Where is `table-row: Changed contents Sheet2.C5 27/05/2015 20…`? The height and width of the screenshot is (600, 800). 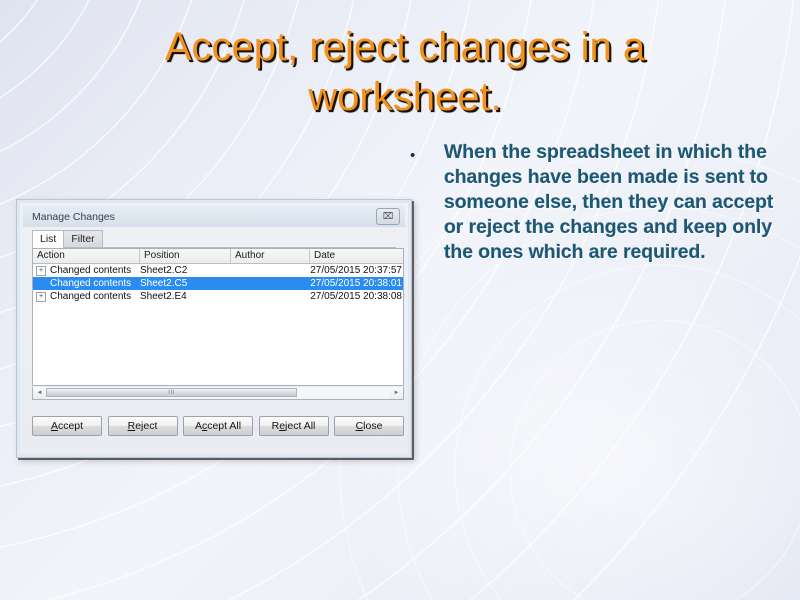
table-row: Changed contents Sheet2.C5 27/05/2015 20… is located at coordinates (218, 283).